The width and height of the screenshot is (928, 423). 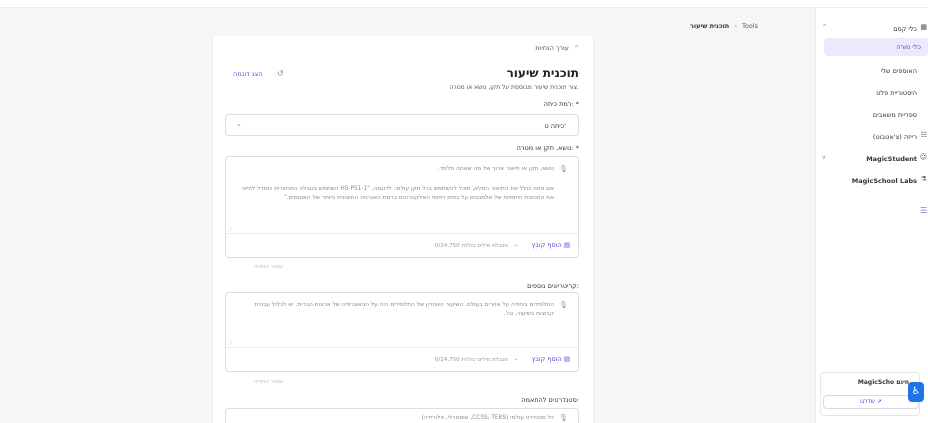 What do you see at coordinates (876, 47) in the screenshot?
I see `sidebar-item-teacher-tools: כלי מורה` at bounding box center [876, 47].